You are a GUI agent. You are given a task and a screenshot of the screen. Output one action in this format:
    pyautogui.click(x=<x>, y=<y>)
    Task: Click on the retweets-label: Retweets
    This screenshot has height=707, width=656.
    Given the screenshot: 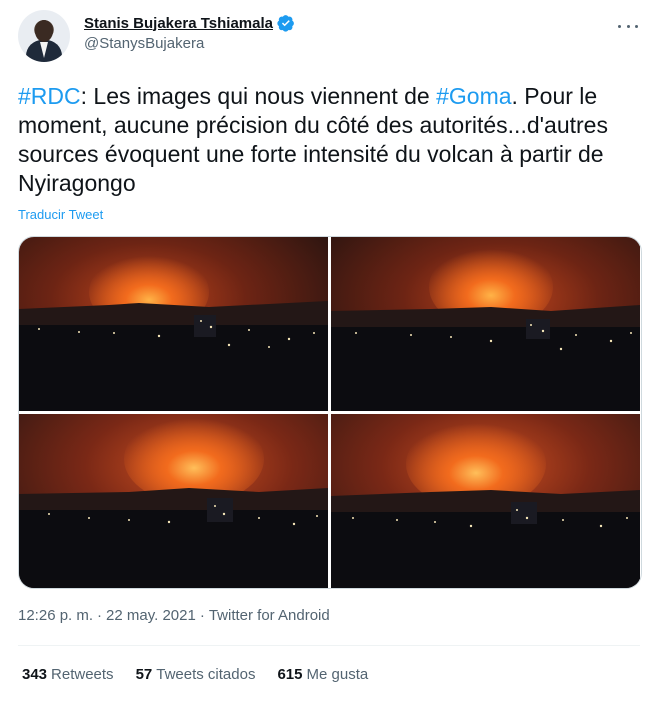 What is the action you would take?
    pyautogui.click(x=82, y=674)
    